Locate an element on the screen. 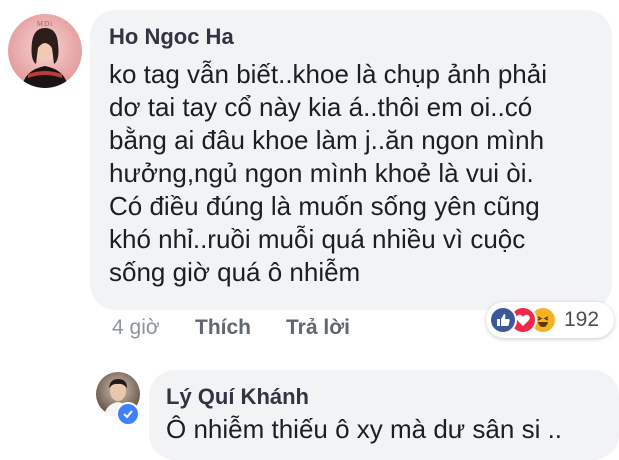  avatar-logo-text: MDi is located at coordinates (45, 24).